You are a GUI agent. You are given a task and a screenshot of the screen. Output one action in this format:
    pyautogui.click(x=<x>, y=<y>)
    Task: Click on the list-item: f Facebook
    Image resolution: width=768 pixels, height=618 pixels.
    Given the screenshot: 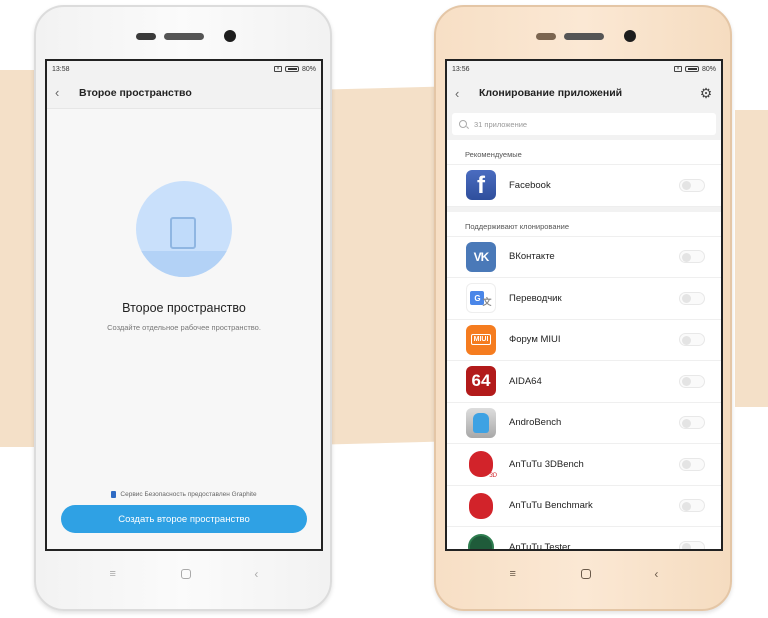 What is the action you would take?
    pyautogui.click(x=584, y=185)
    